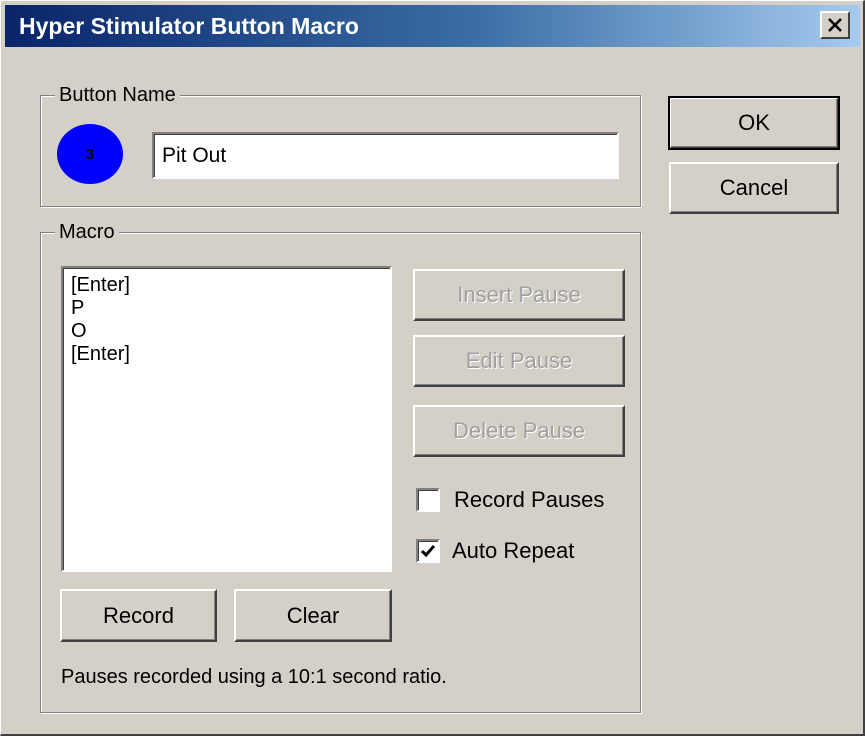  I want to click on button-badge-icon: 3, so click(90, 154).